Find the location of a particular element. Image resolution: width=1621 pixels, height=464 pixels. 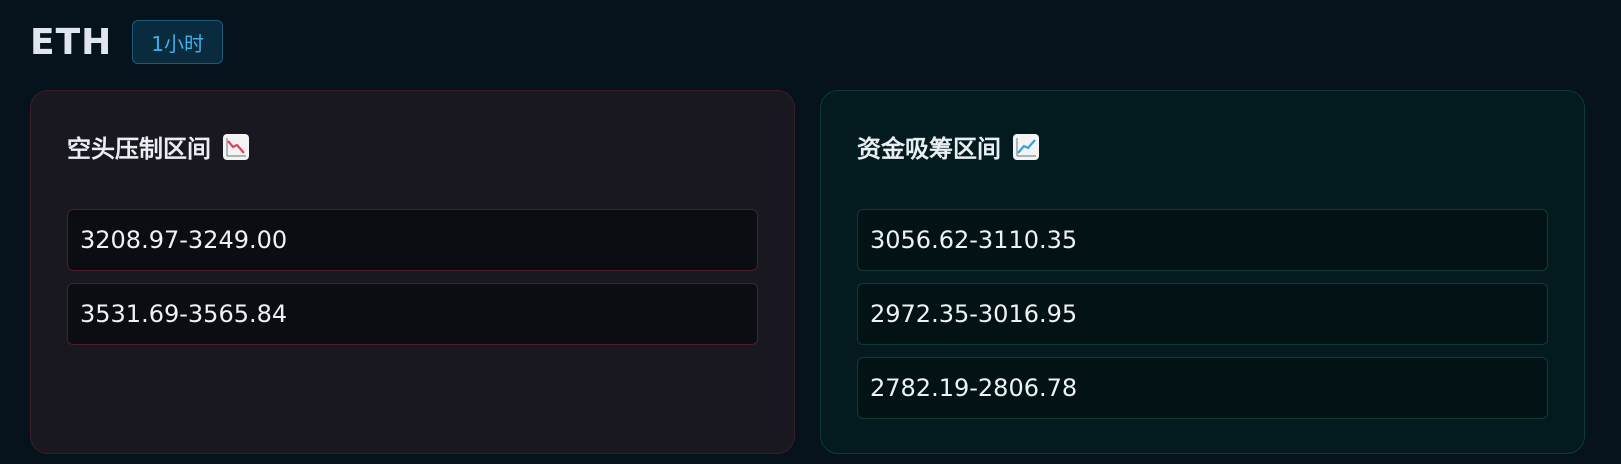

bull-range-item: 2782.19-2806.78 is located at coordinates (1202, 388).